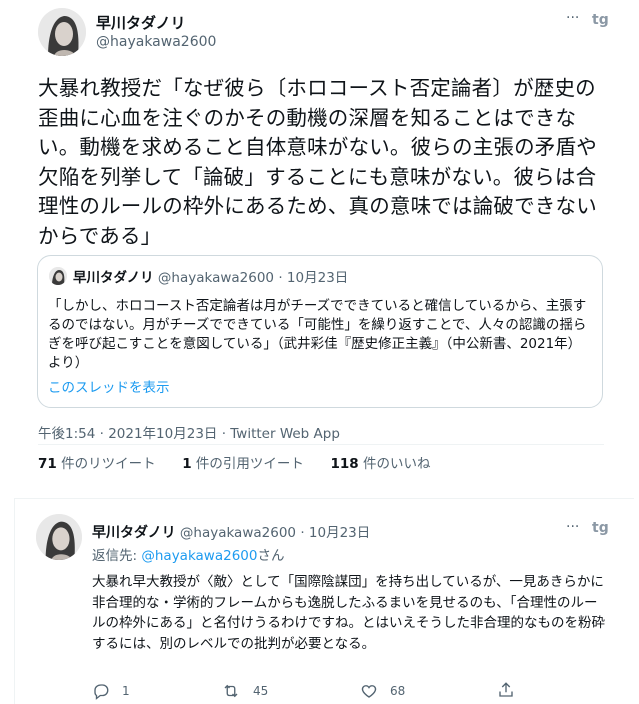  Describe the element at coordinates (113, 278) in the screenshot. I see `quoted-author-name: 早川タダノリ` at that location.